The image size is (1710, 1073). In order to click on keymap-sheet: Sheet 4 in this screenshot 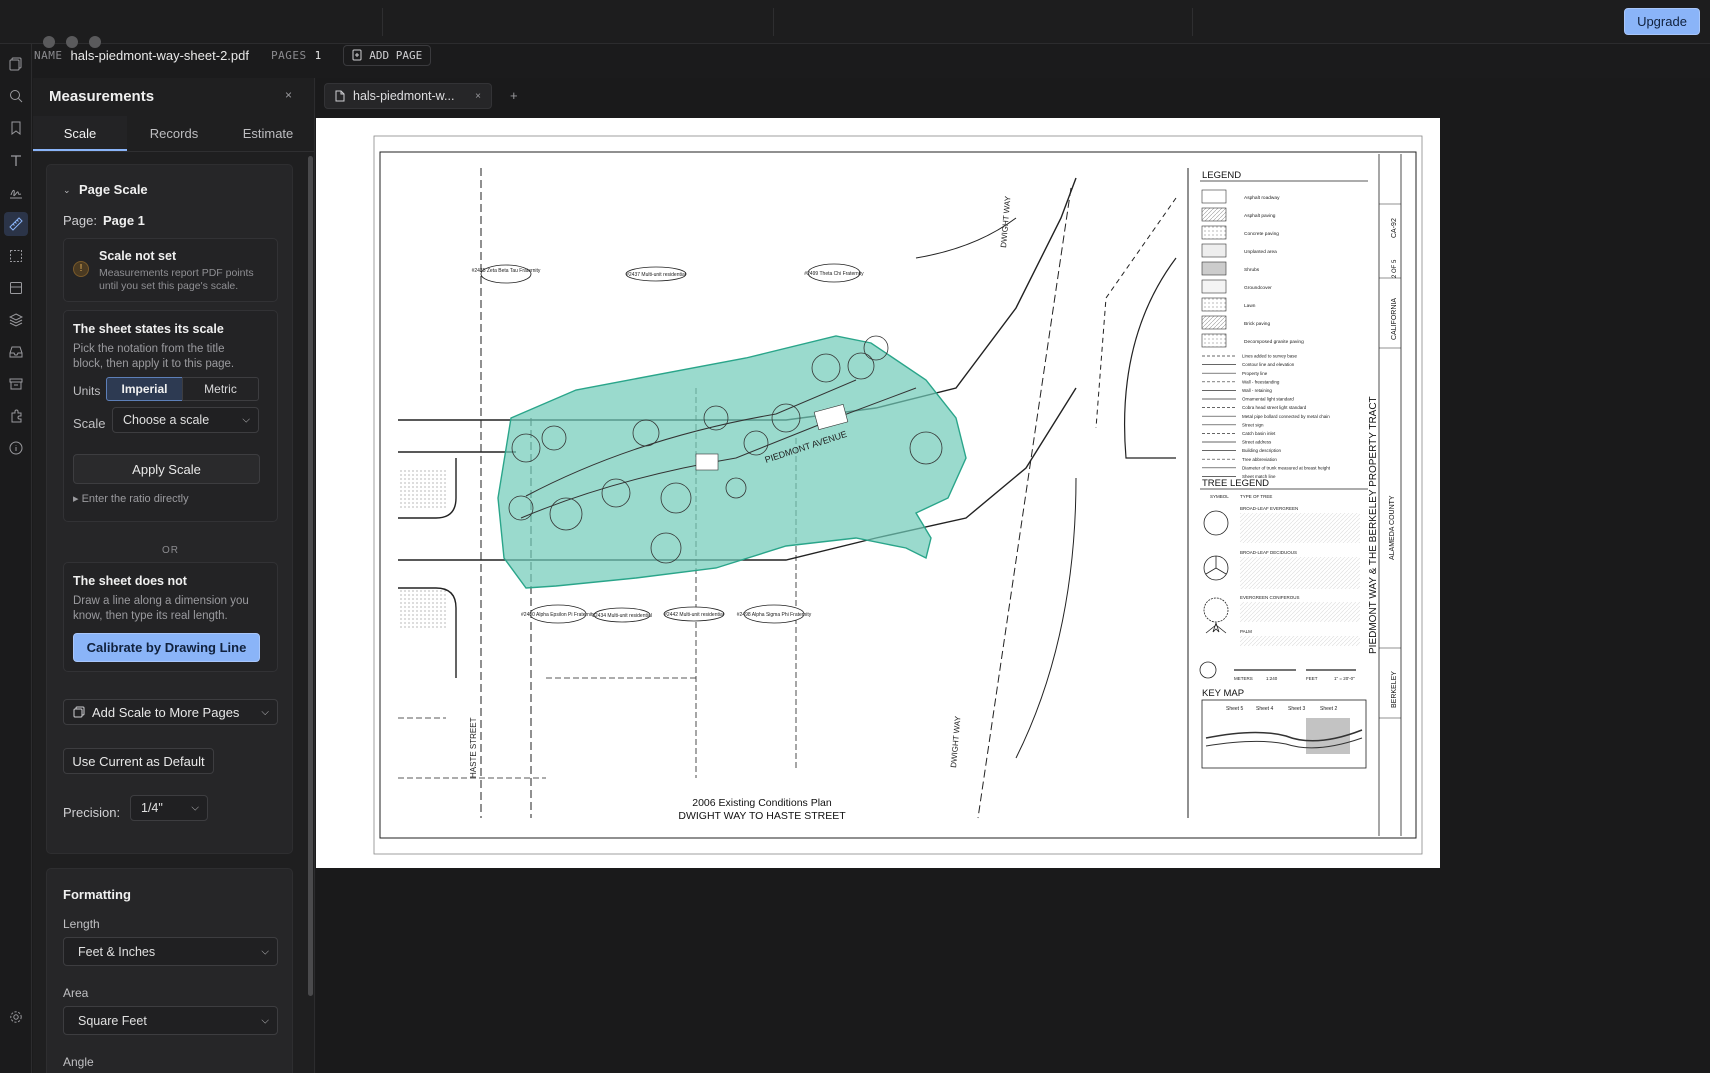, I will do `click(1264, 709)`.